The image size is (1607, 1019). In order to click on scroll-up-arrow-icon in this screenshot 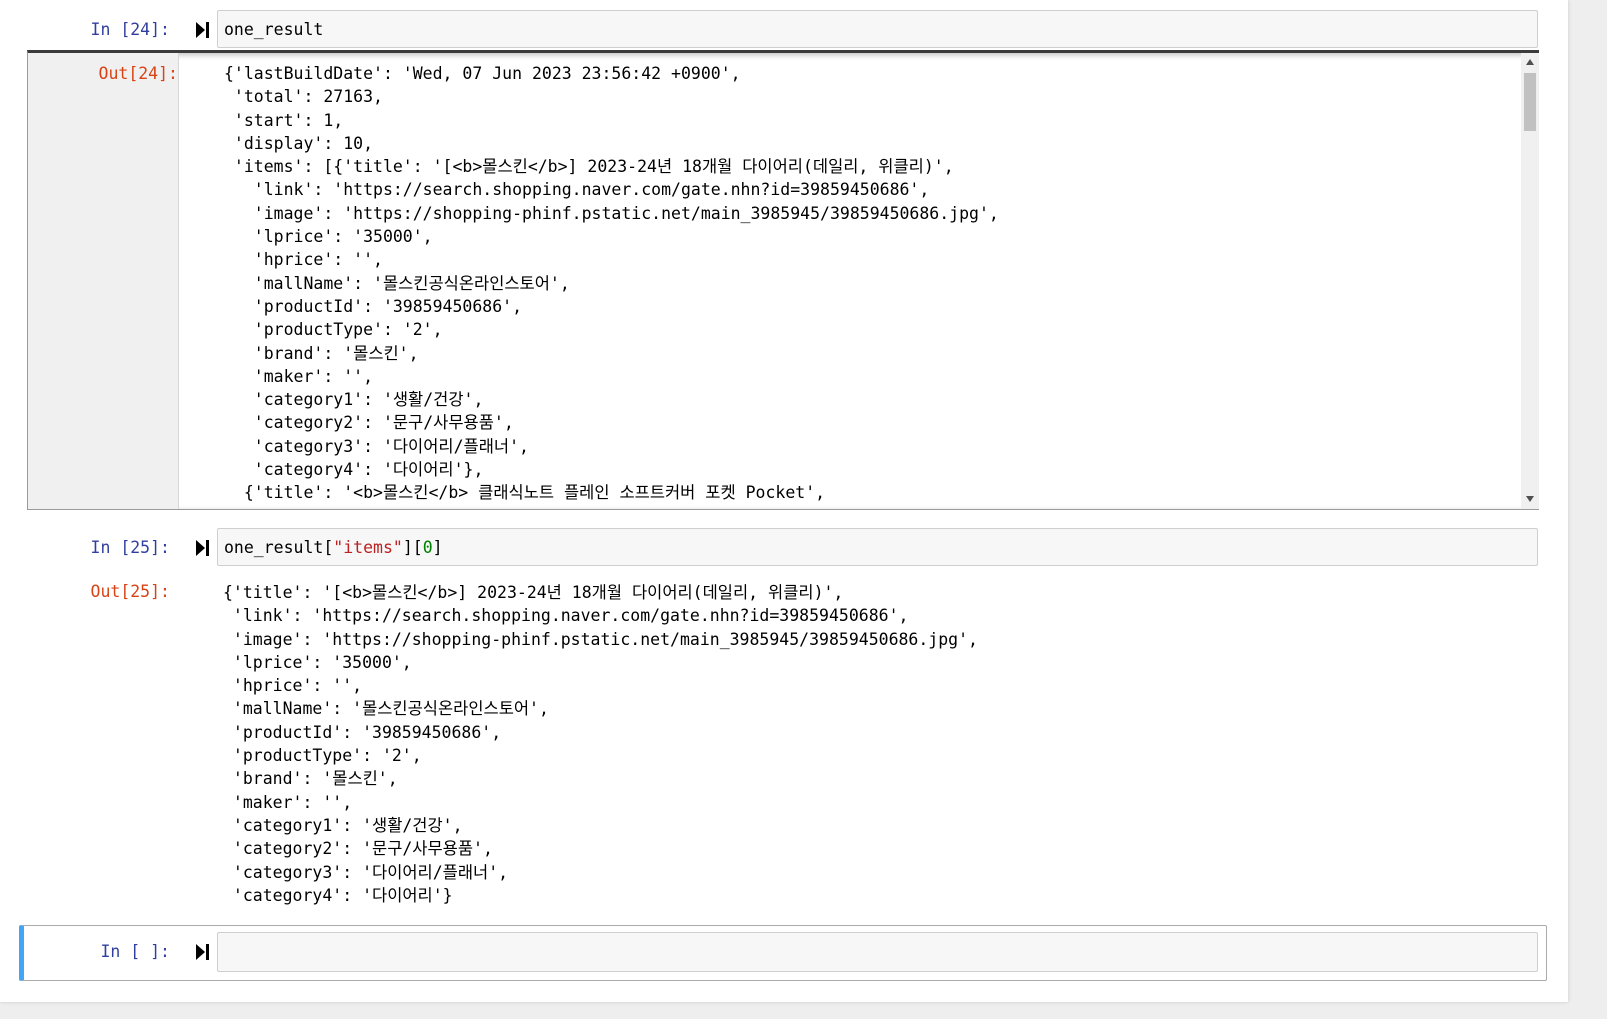, I will do `click(1530, 62)`.